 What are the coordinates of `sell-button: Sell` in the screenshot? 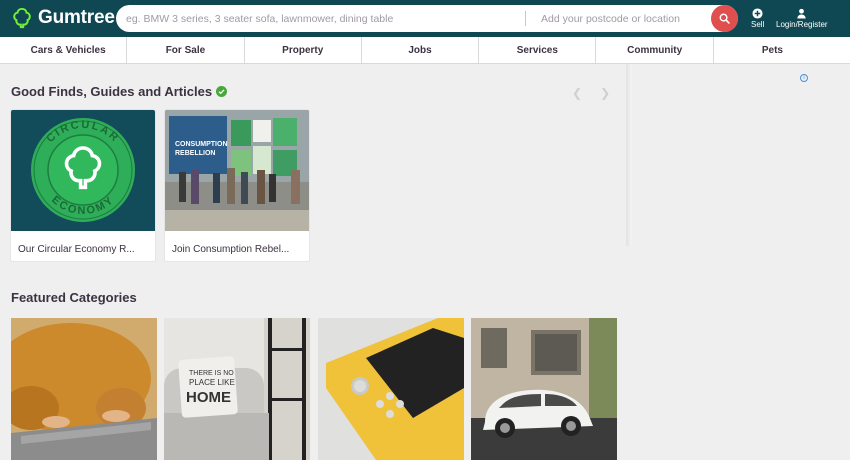 It's located at (757, 18).